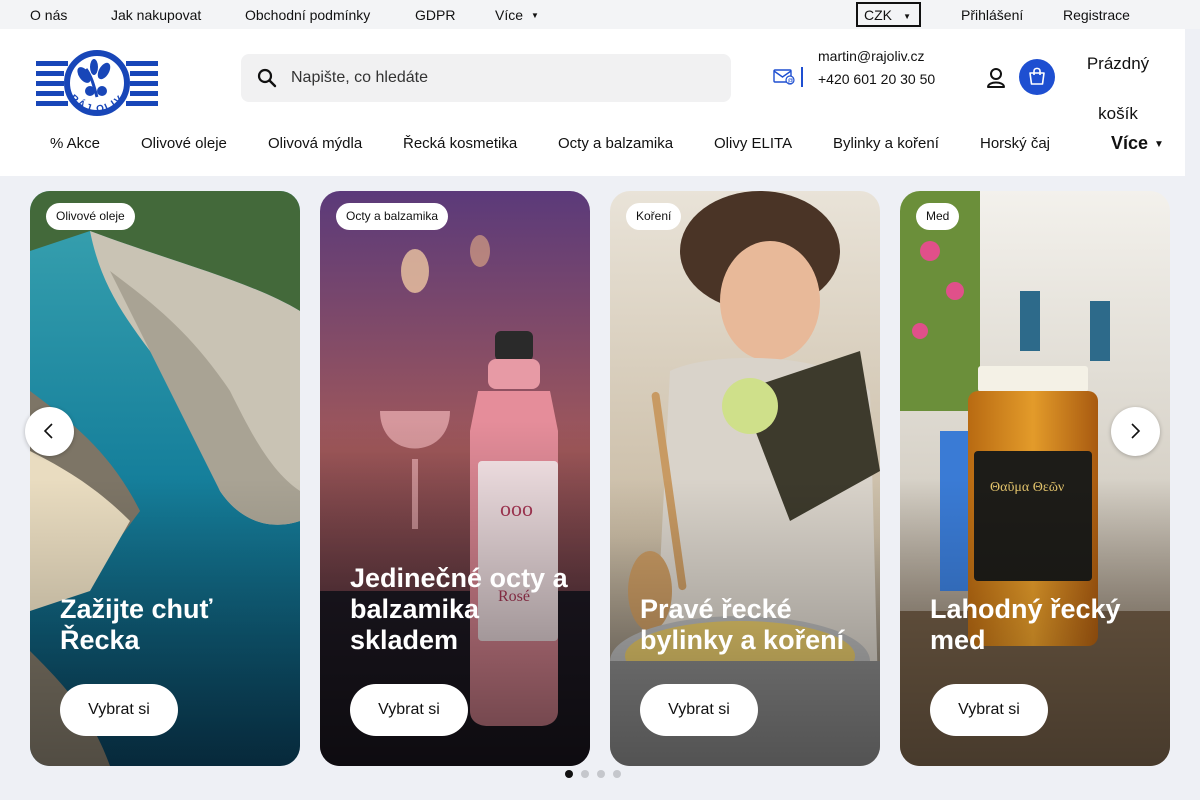 The image size is (1200, 800). What do you see at coordinates (315, 143) in the screenshot?
I see `nav-olivova-mydla: Olivová mýdla` at bounding box center [315, 143].